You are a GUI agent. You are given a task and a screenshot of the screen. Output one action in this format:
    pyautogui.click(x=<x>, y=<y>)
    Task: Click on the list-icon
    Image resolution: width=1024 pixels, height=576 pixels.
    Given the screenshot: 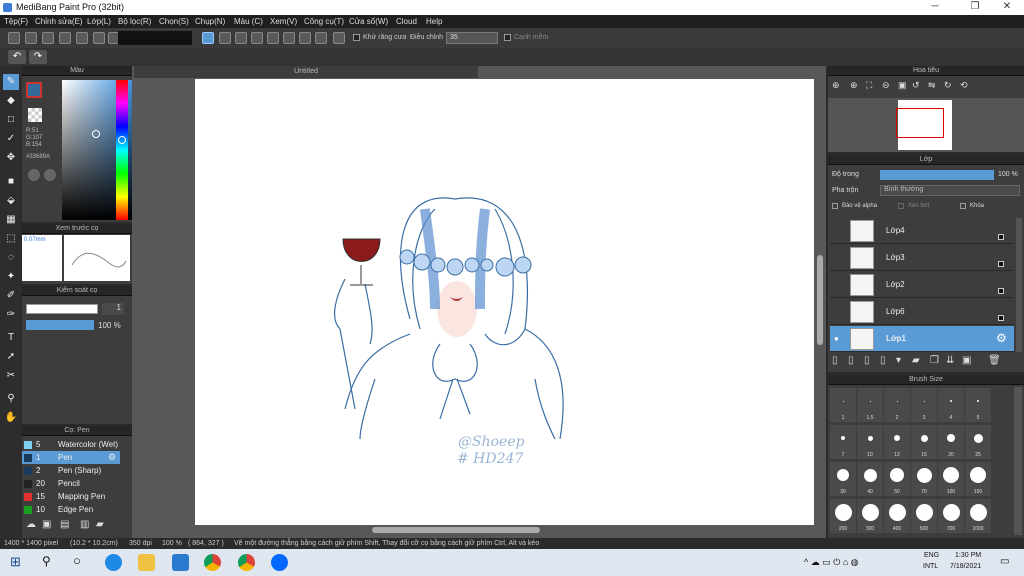 What is the action you would take?
    pyautogui.click(x=99, y=38)
    